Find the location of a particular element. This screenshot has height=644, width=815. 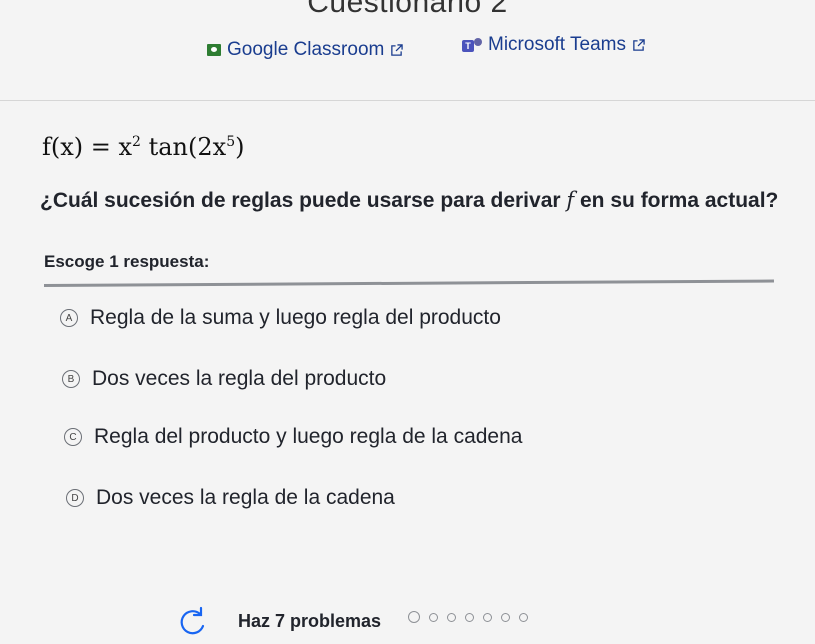

retry-icon is located at coordinates (193, 623).